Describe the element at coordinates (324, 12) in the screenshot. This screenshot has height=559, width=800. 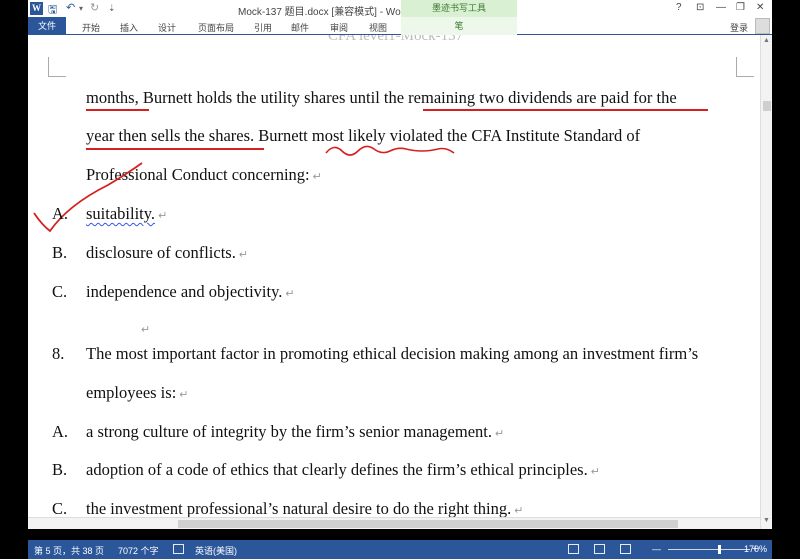
I see `document-title: Mock-137 题目.docx [兼容模式] - Word` at that location.